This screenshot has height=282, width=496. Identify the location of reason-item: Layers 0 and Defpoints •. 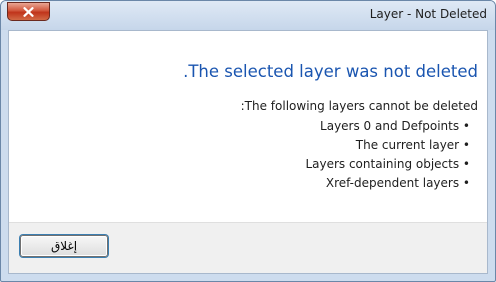
(395, 126).